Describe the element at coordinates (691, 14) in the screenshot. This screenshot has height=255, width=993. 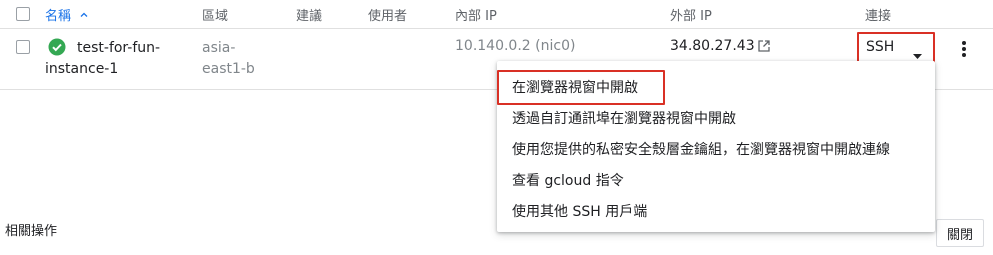
I see `column-header-external-ip: 外部 IP` at that location.